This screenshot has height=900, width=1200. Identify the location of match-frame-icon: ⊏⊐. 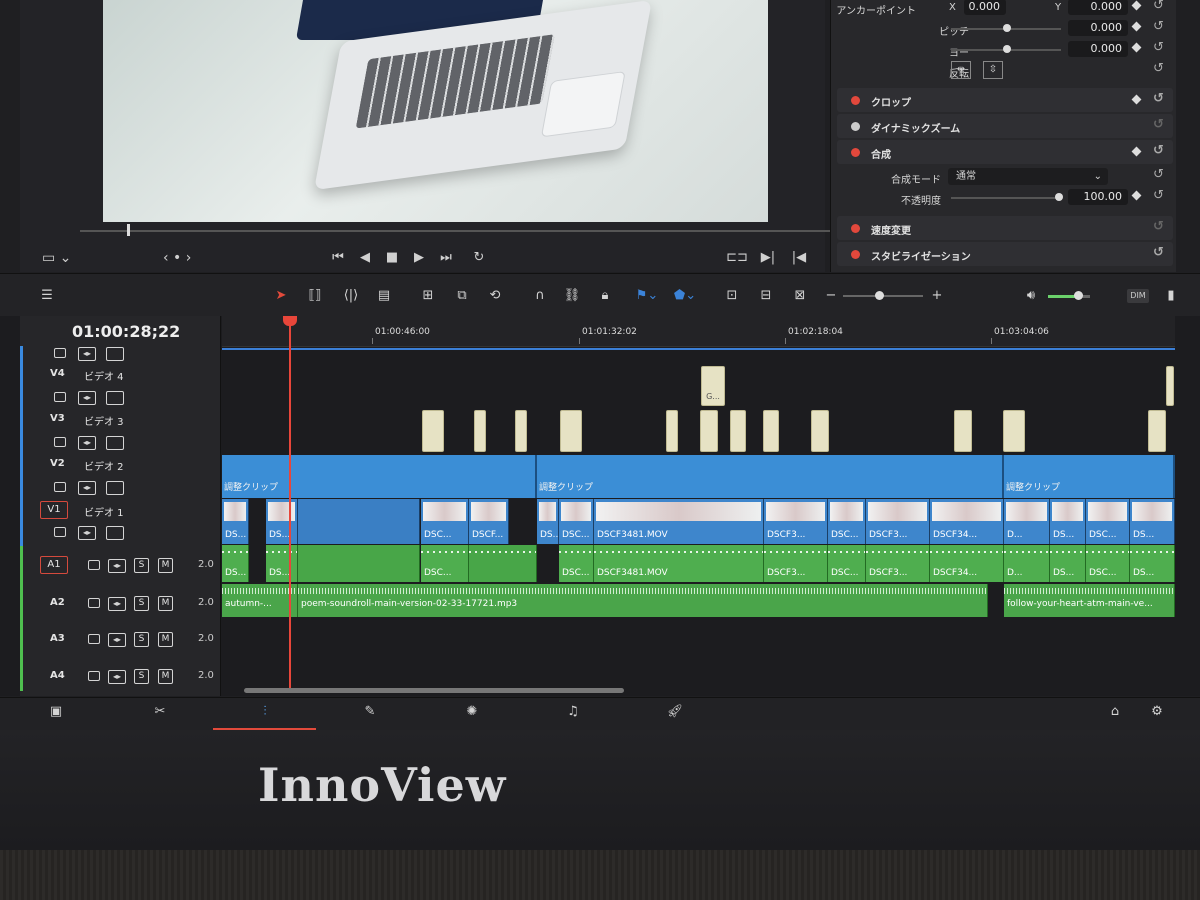
(737, 257).